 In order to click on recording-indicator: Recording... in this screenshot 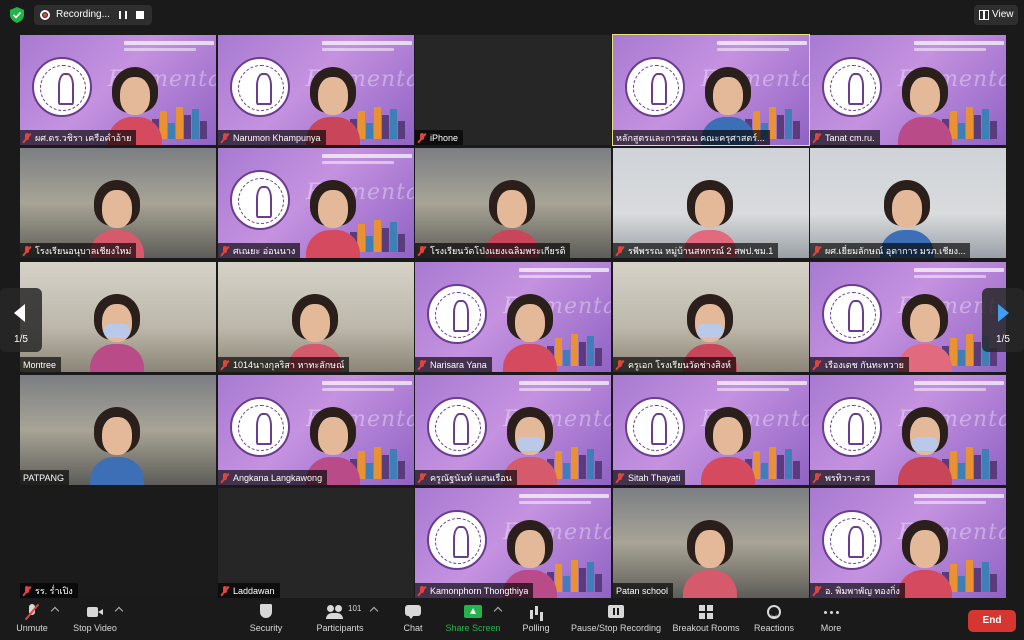, I will do `click(93, 15)`.